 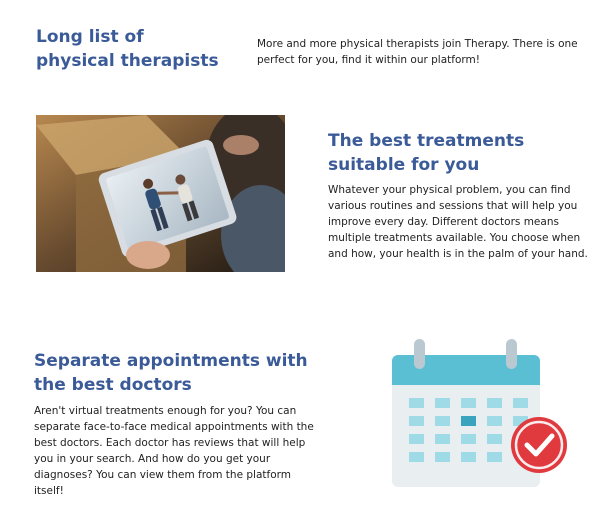 What do you see at coordinates (480, 413) in the screenshot?
I see `calendar-check-icon` at bounding box center [480, 413].